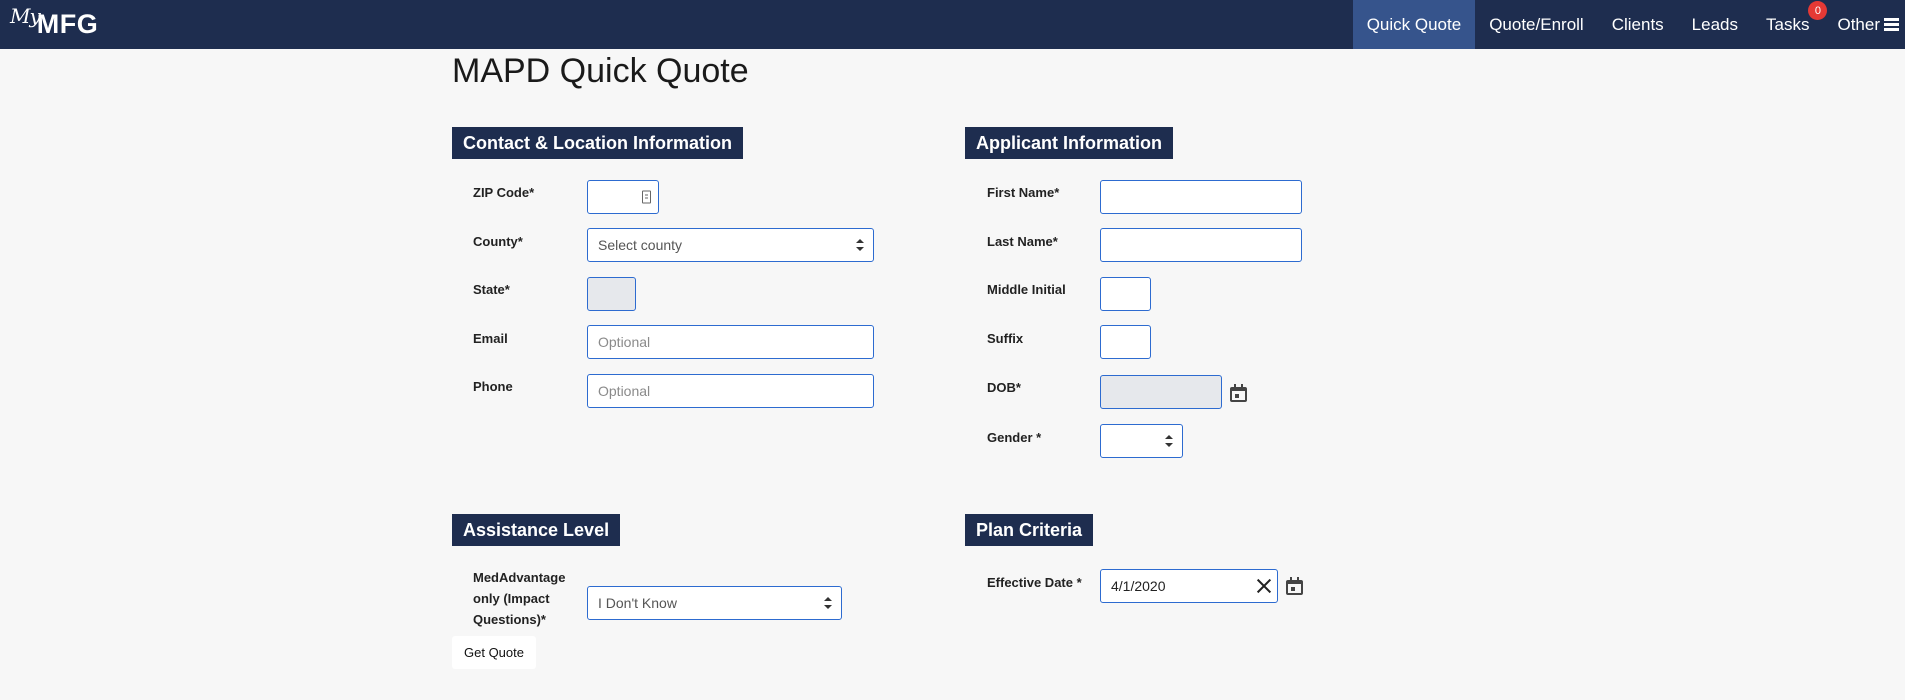 This screenshot has width=1905, height=700. What do you see at coordinates (493, 386) in the screenshot?
I see `phone-label: Phone` at bounding box center [493, 386].